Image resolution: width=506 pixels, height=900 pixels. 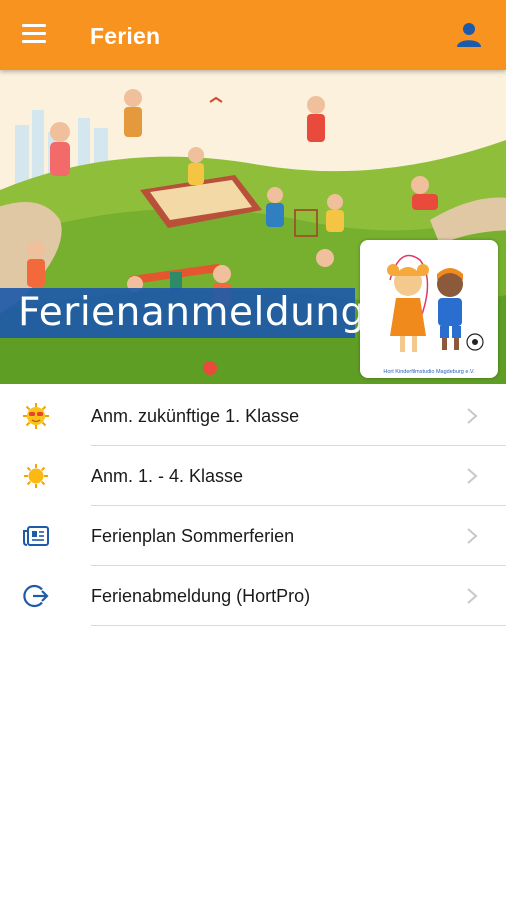 I want to click on sun-icon, so click(x=36, y=476).